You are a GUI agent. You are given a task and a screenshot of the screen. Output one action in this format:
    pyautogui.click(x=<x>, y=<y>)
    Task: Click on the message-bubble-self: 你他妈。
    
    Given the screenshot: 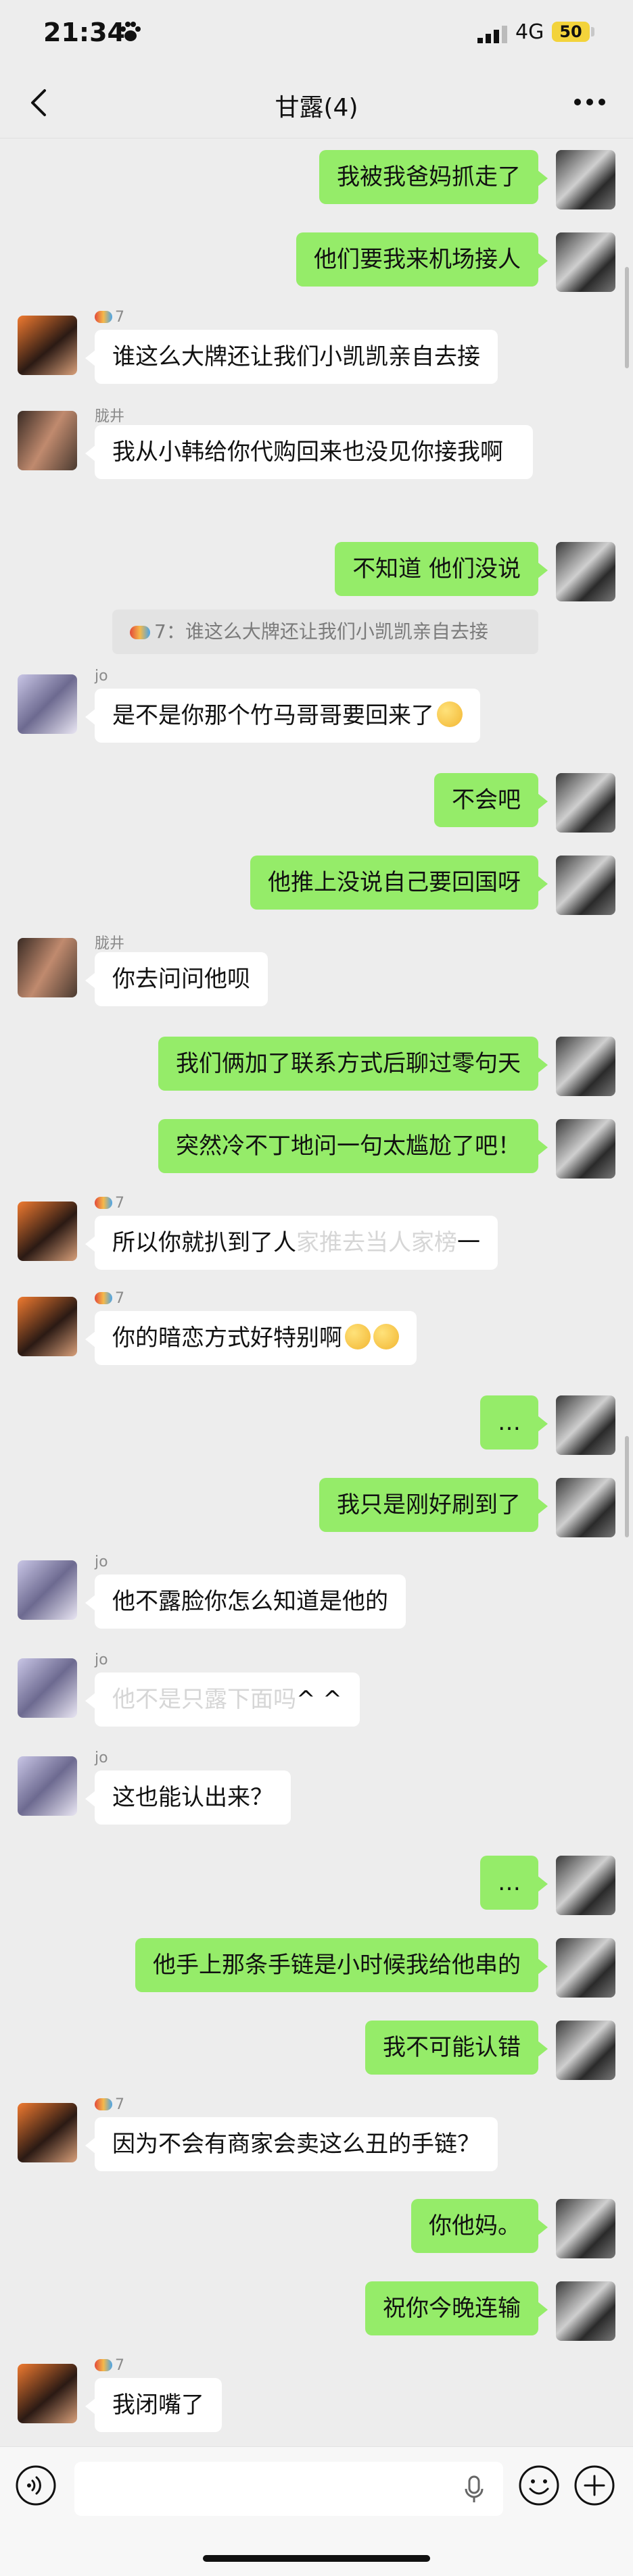 What is the action you would take?
    pyautogui.click(x=479, y=2226)
    